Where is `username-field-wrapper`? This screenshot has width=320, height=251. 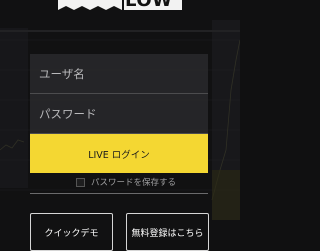 username-field-wrapper is located at coordinates (119, 74).